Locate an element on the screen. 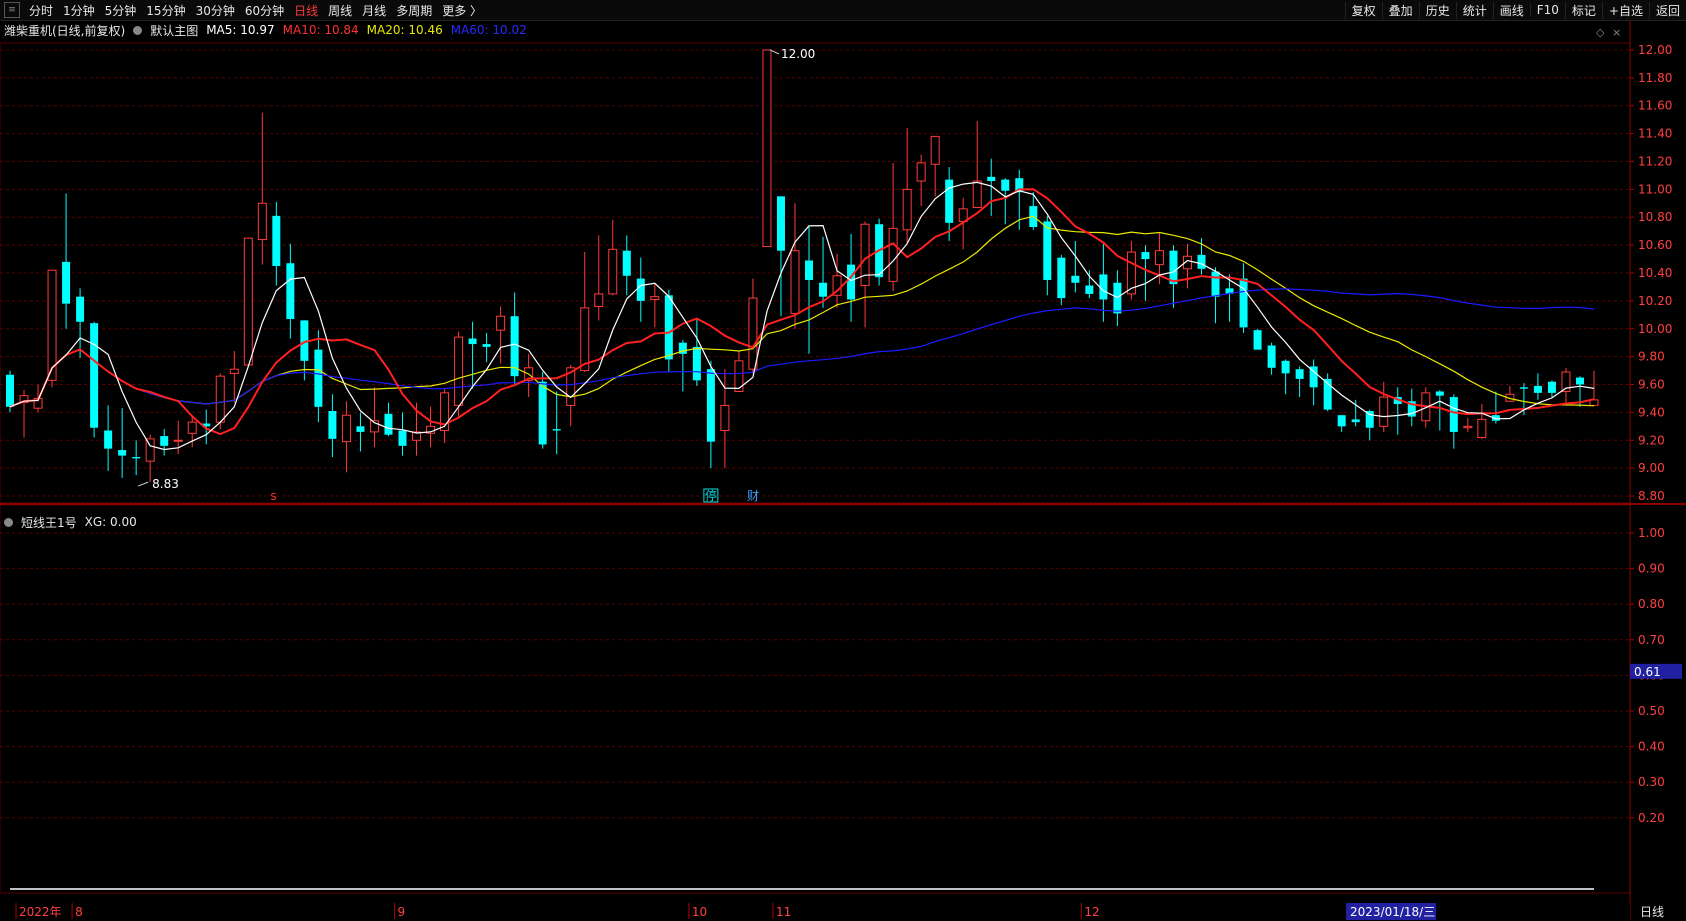 Image resolution: width=1686 pixels, height=921 pixels. main-y-tick-label: 8.80 is located at coordinates (1651, 496).